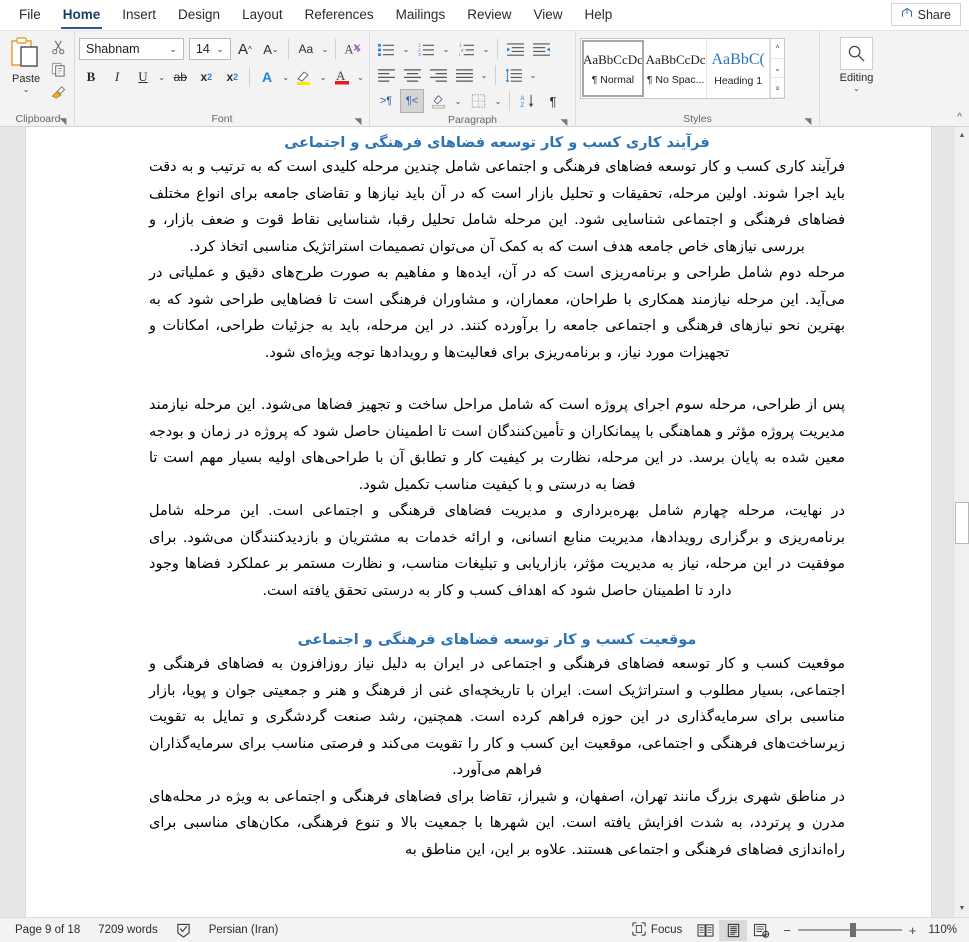 This screenshot has height=942, width=969. What do you see at coordinates (139, 16) in the screenshot?
I see `tab-insert: Insert` at bounding box center [139, 16].